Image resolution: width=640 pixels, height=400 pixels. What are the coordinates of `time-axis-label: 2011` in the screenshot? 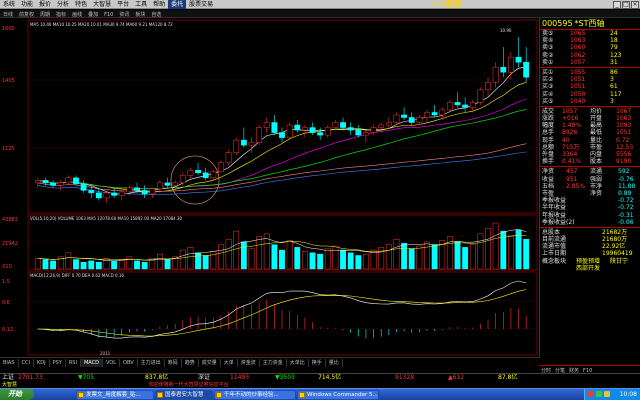 It's located at (105, 353).